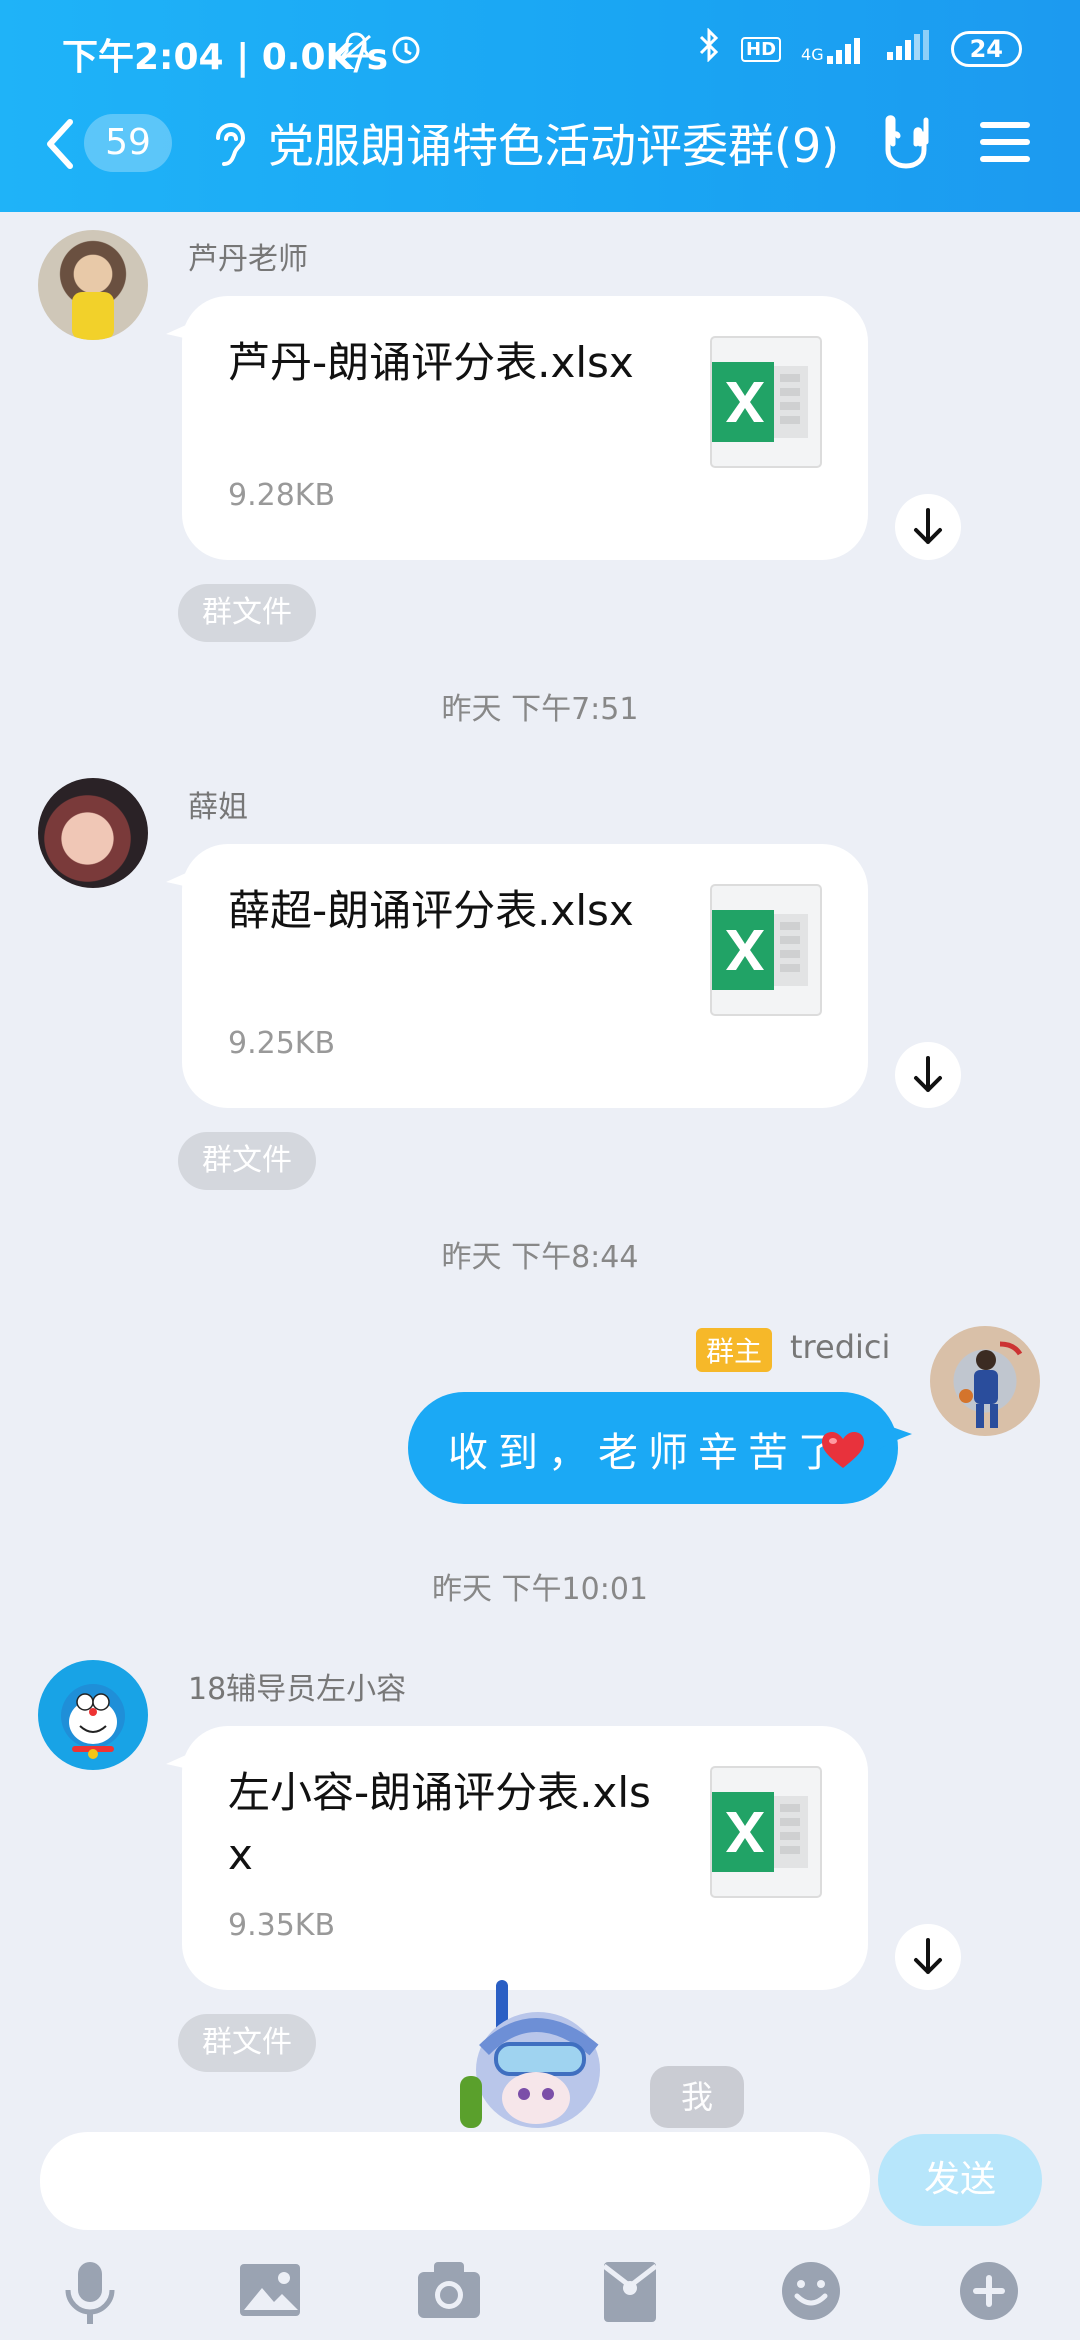 Image resolution: width=1080 pixels, height=2340 pixels. What do you see at coordinates (431, 910) in the screenshot?
I see `file-name: 薛超-朗诵评分表.xlsx` at bounding box center [431, 910].